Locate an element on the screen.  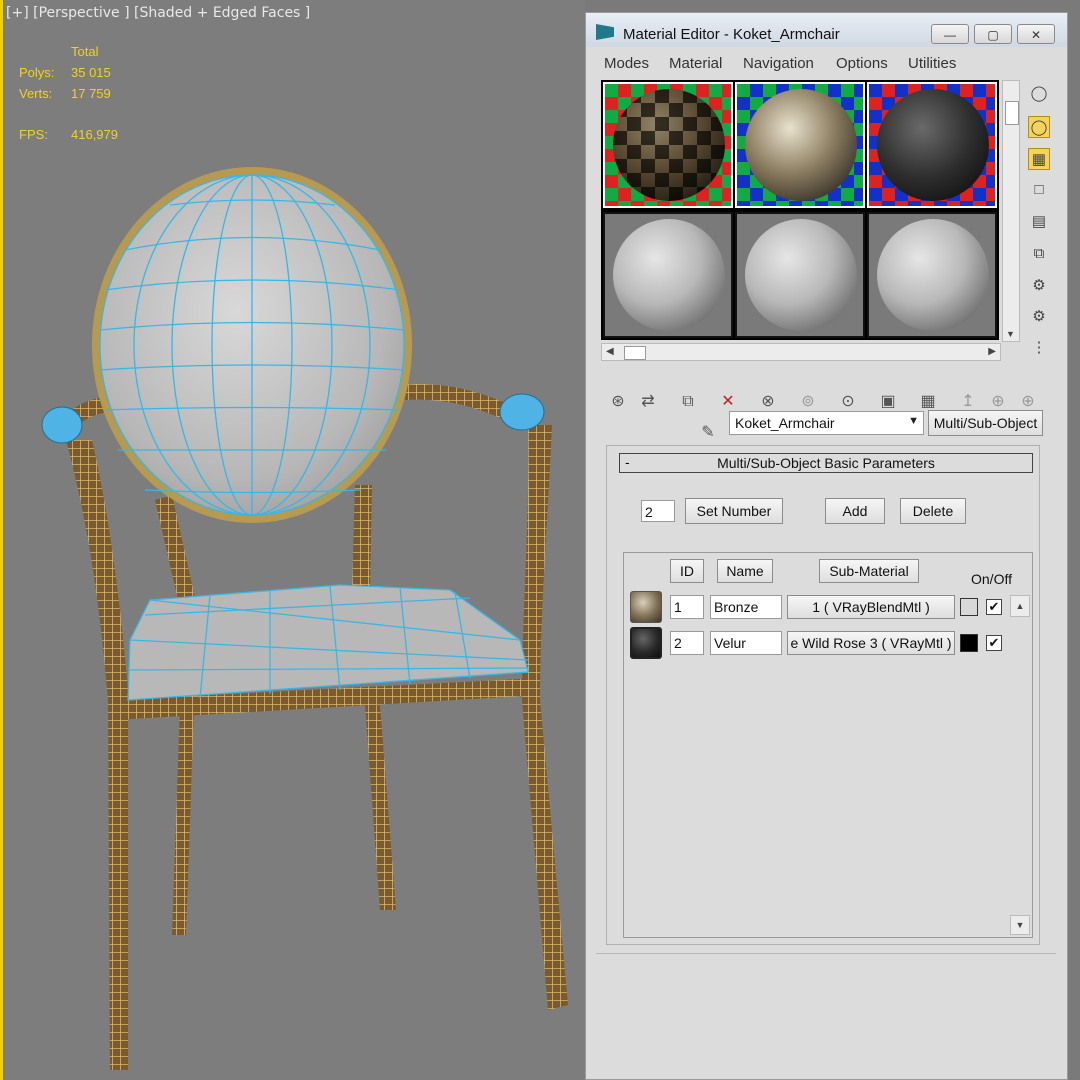
material-id-channel-icon: ⊙ is located at coordinates (848, 402).